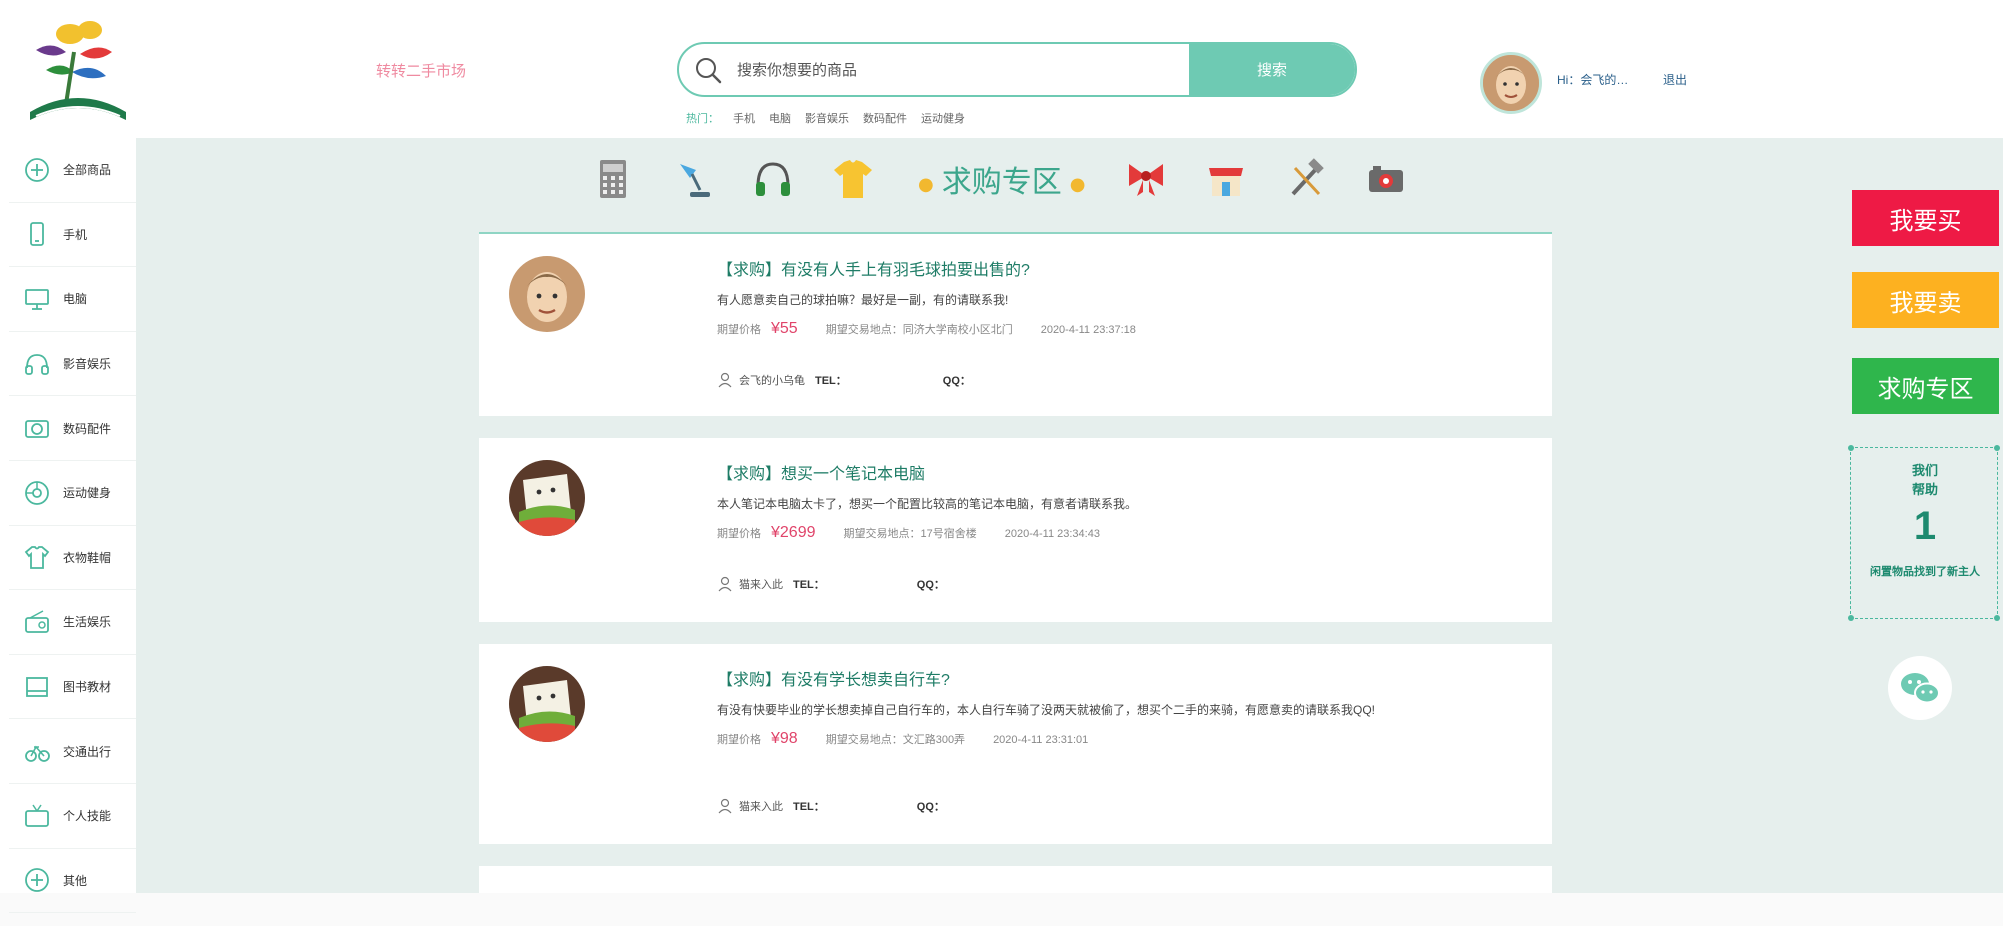  I want to click on shirt-icon, so click(37, 558).